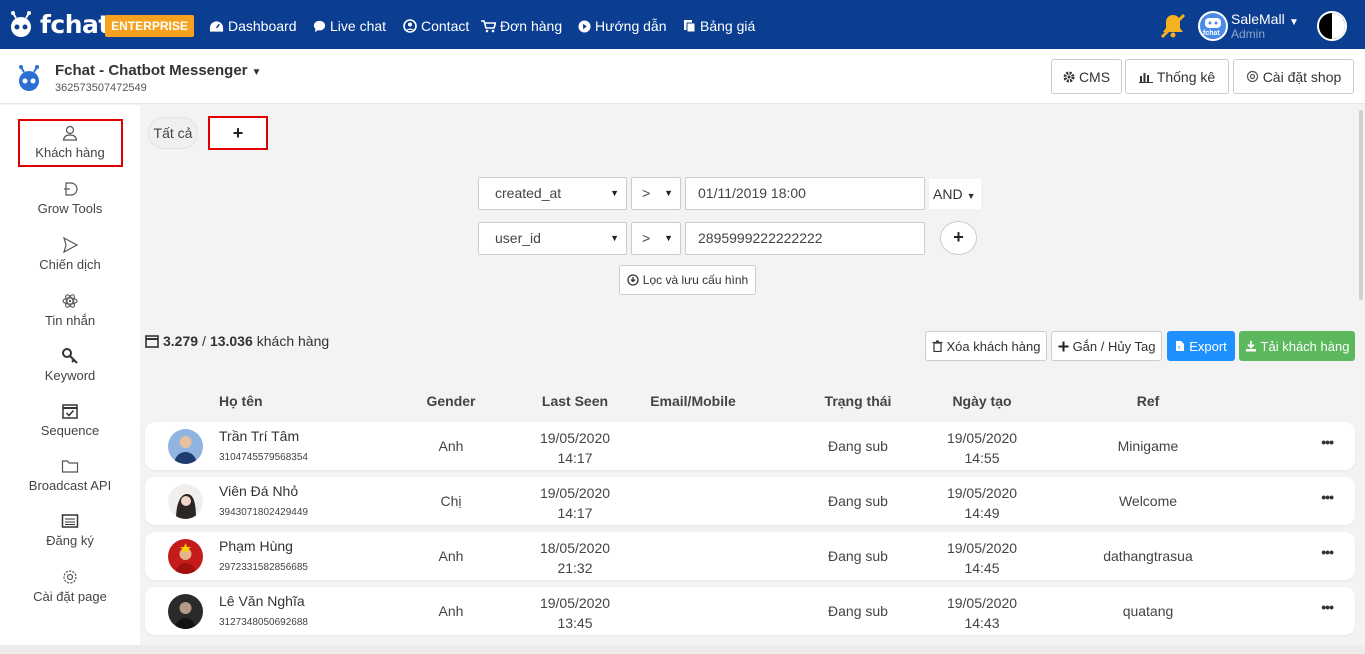 Image resolution: width=1365 pixels, height=654 pixels. Describe the element at coordinates (253, 26) in the screenshot. I see `nav-dashboard: Dashboard` at that location.